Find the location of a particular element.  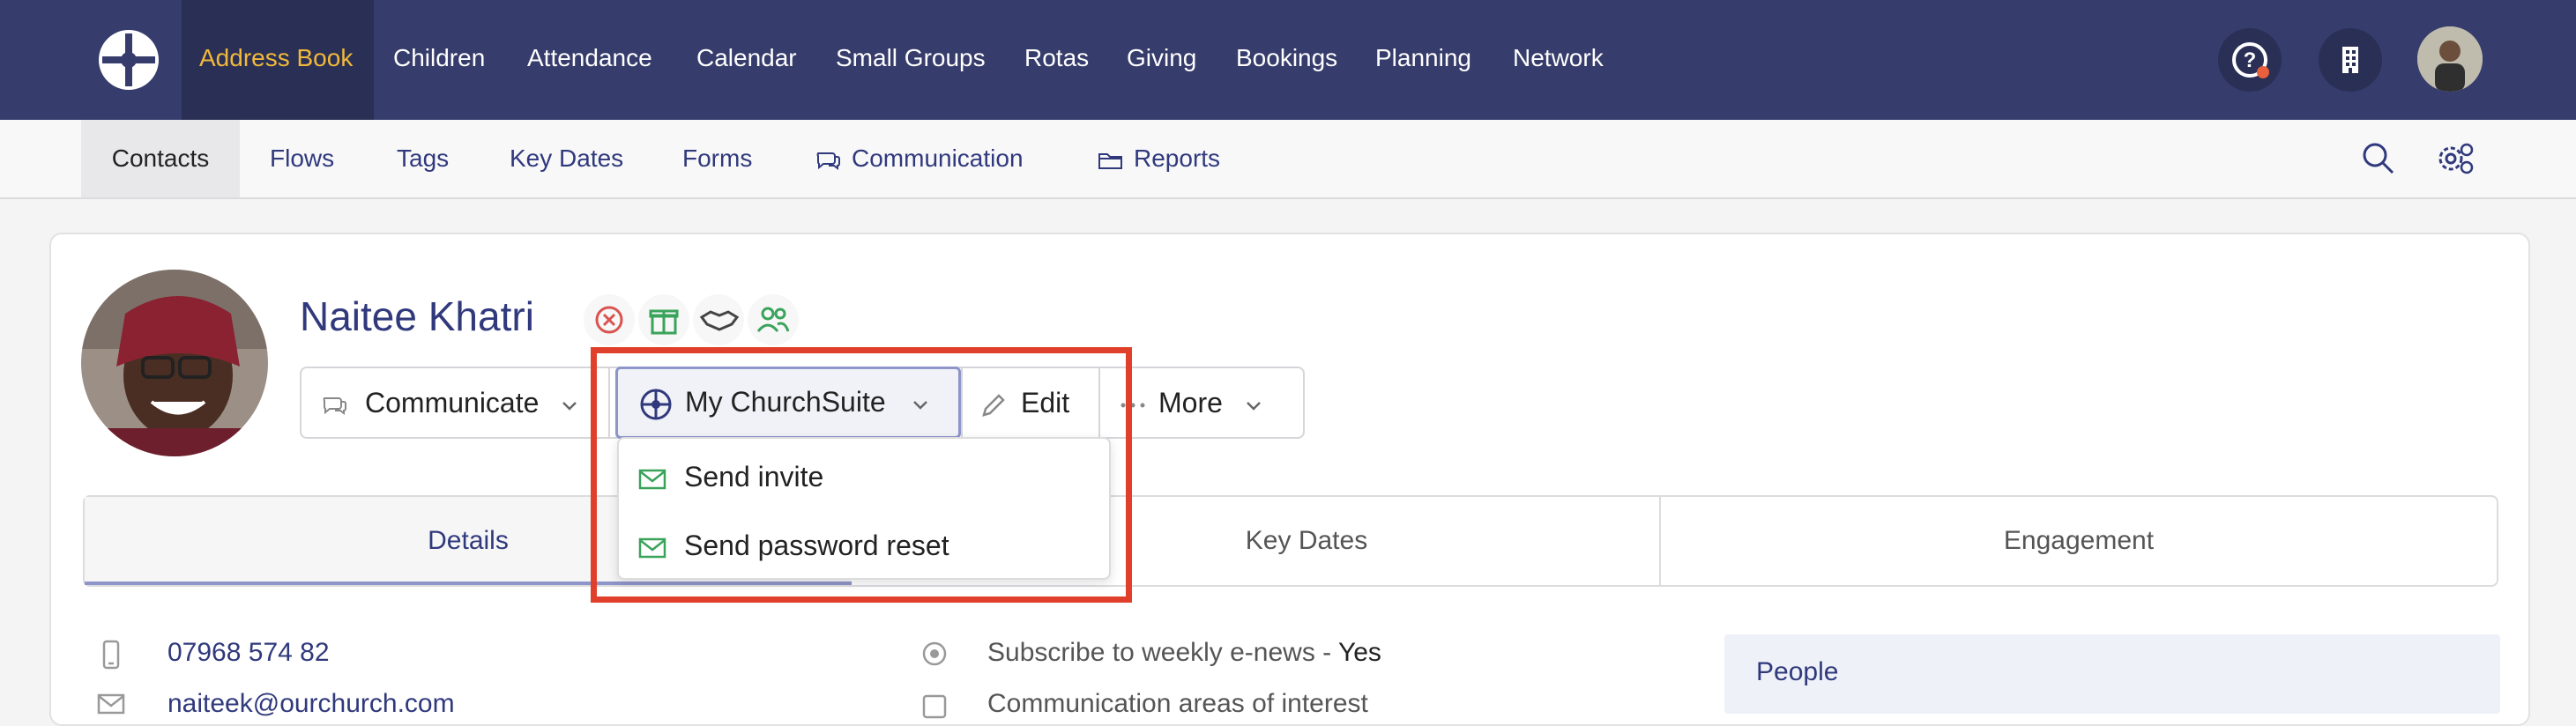

nav-giving: Giving is located at coordinates (1161, 60).